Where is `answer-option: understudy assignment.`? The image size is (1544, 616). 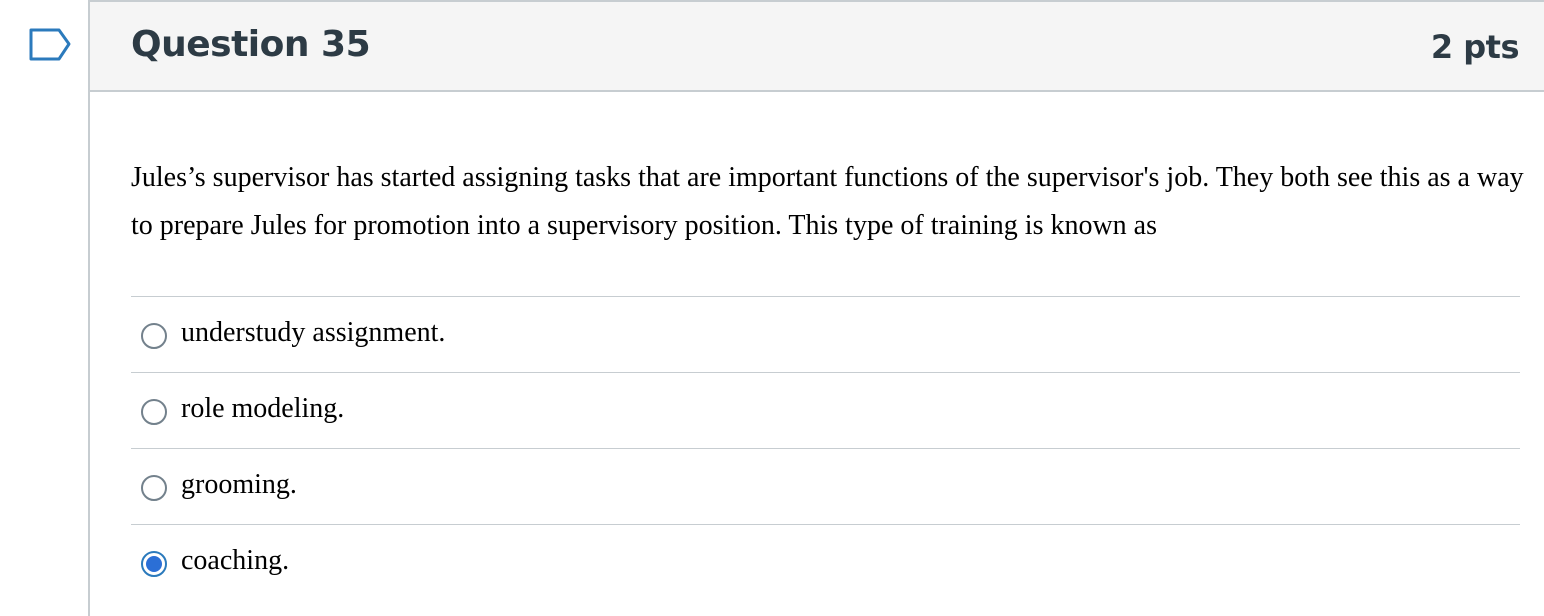 answer-option: understudy assignment. is located at coordinates (825, 334).